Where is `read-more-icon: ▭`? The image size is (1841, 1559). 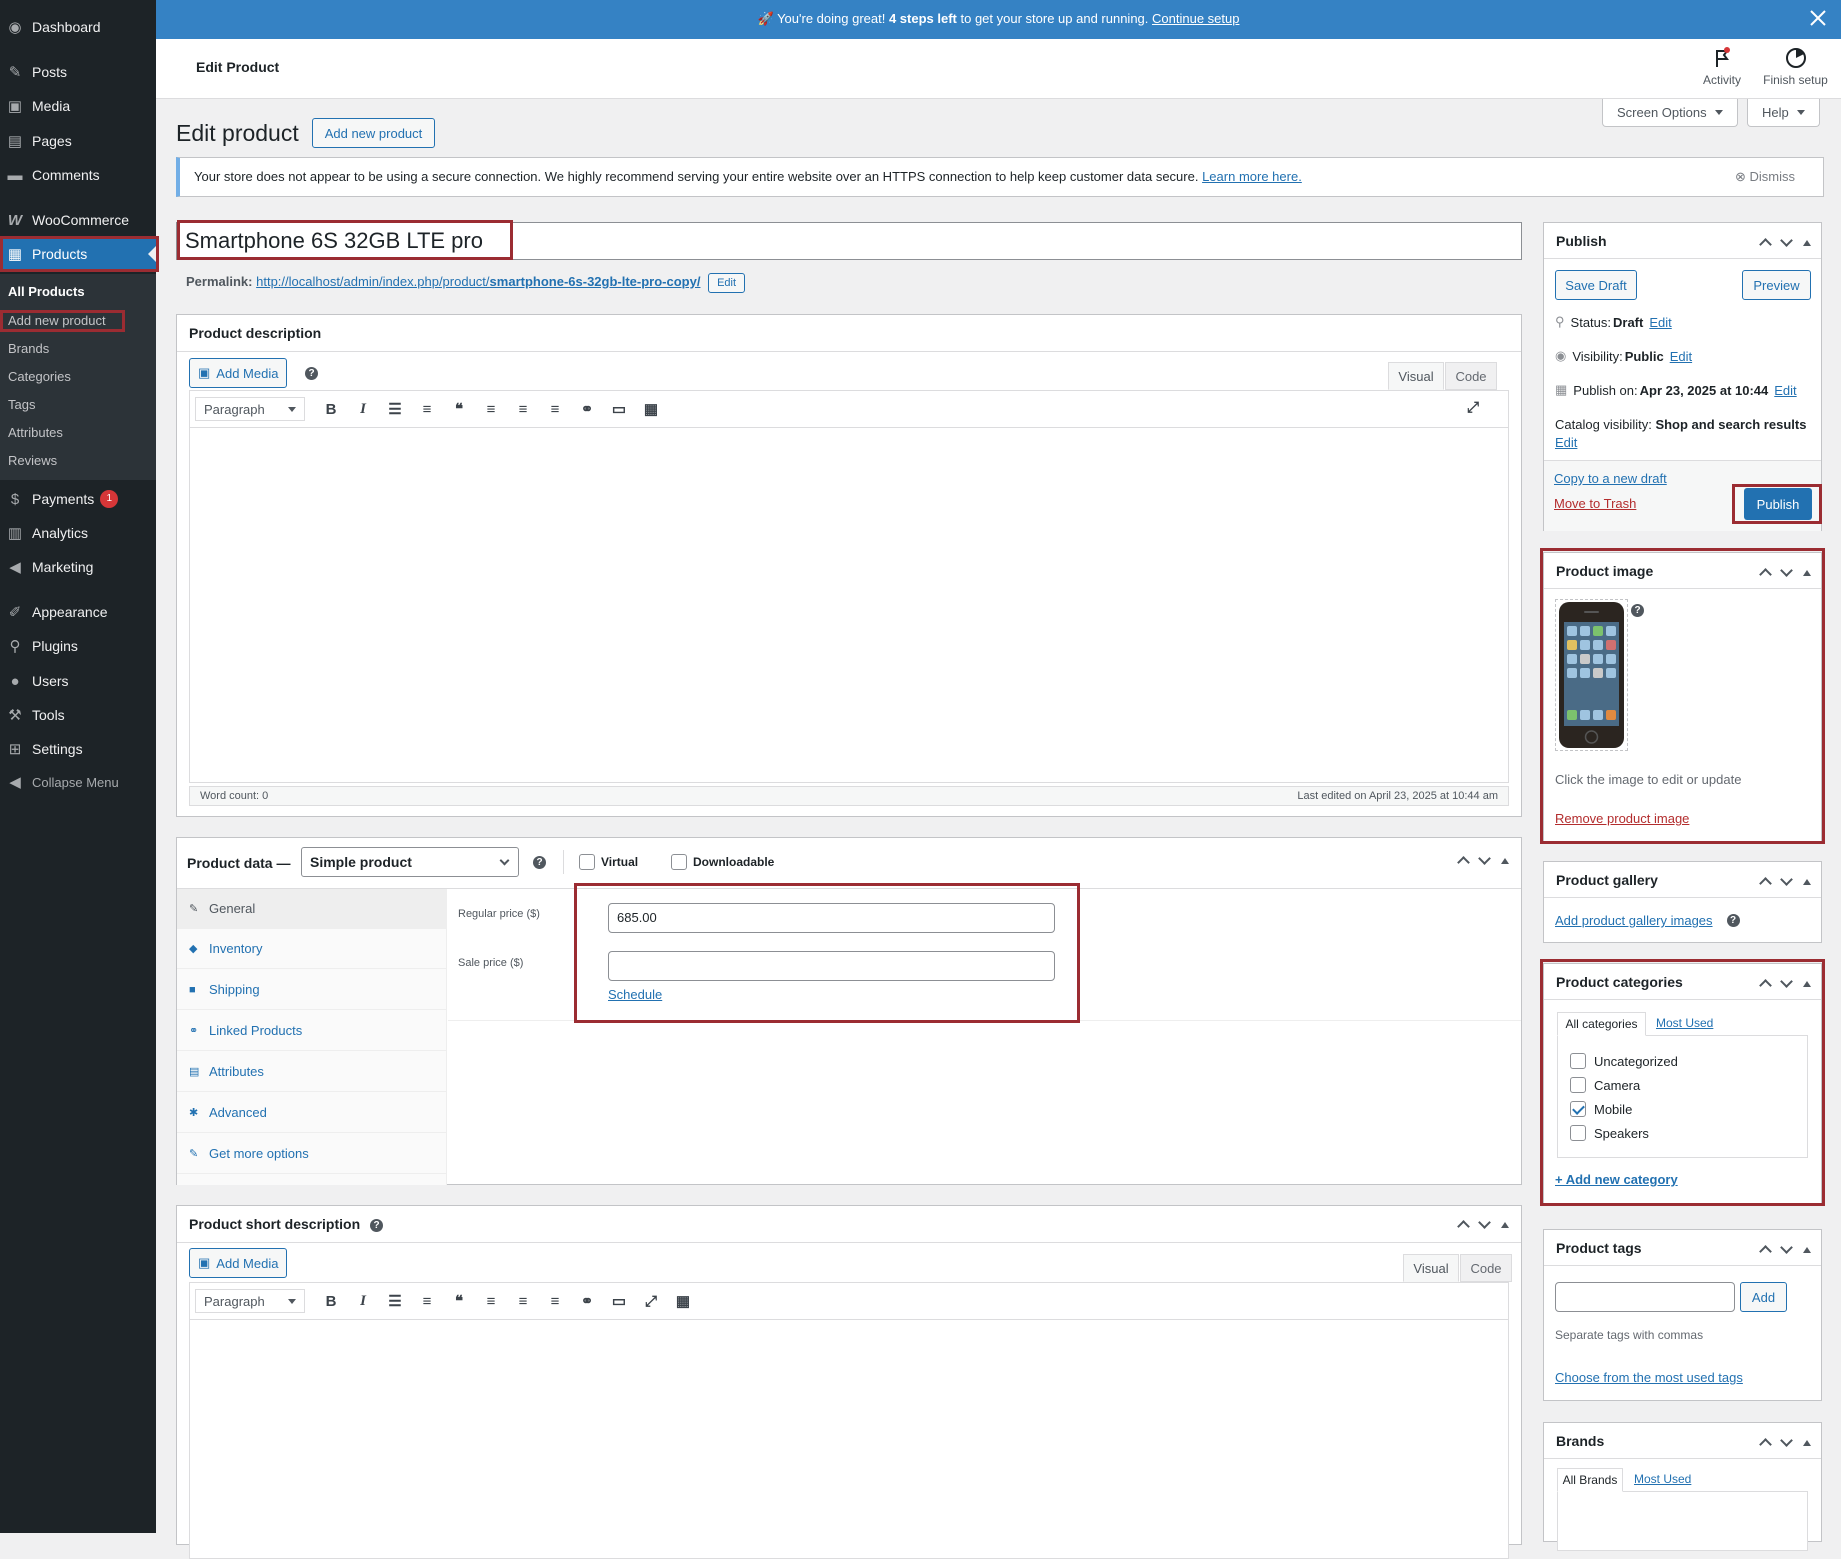 read-more-icon: ▭ is located at coordinates (619, 409).